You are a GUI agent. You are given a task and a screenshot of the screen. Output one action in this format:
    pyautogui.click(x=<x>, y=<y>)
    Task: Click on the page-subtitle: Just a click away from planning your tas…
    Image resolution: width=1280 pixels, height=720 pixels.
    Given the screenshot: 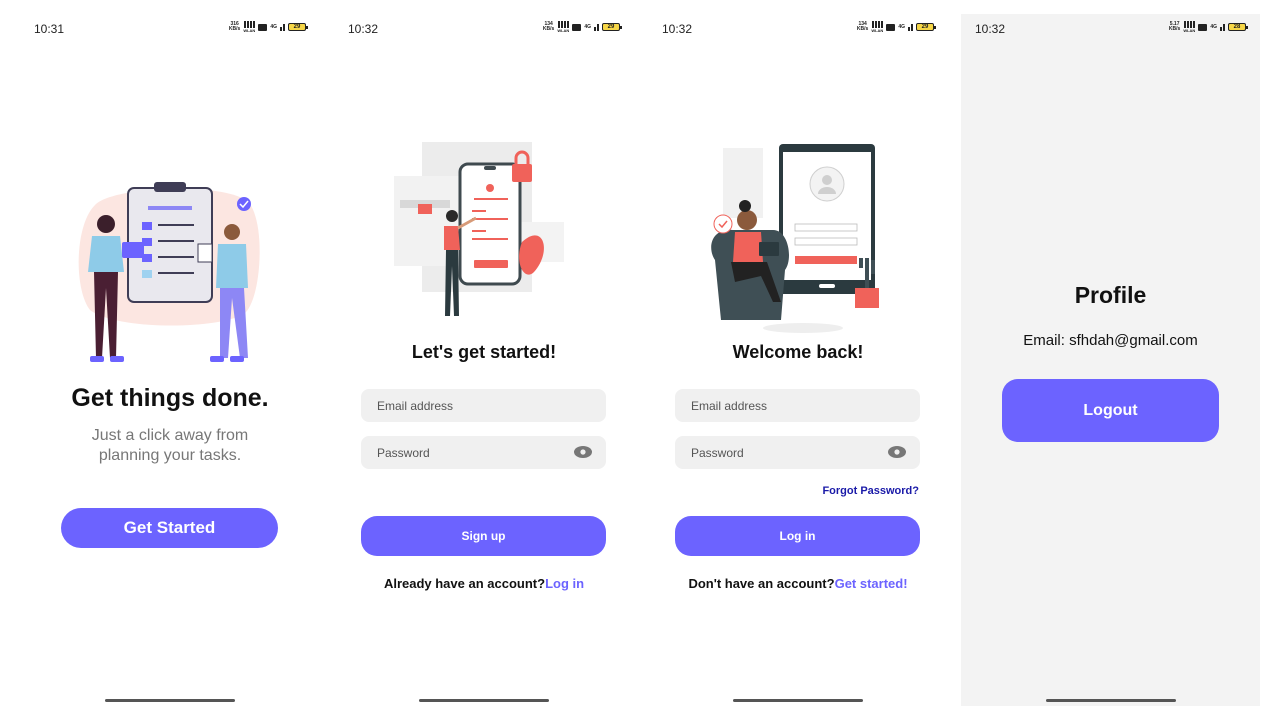 What is the action you would take?
    pyautogui.click(x=170, y=445)
    